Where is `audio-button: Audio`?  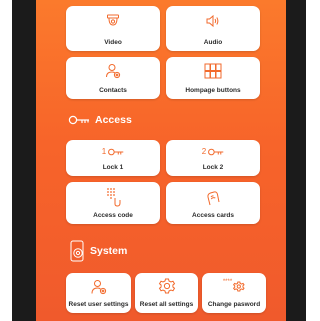 audio-button: Audio is located at coordinates (213, 28).